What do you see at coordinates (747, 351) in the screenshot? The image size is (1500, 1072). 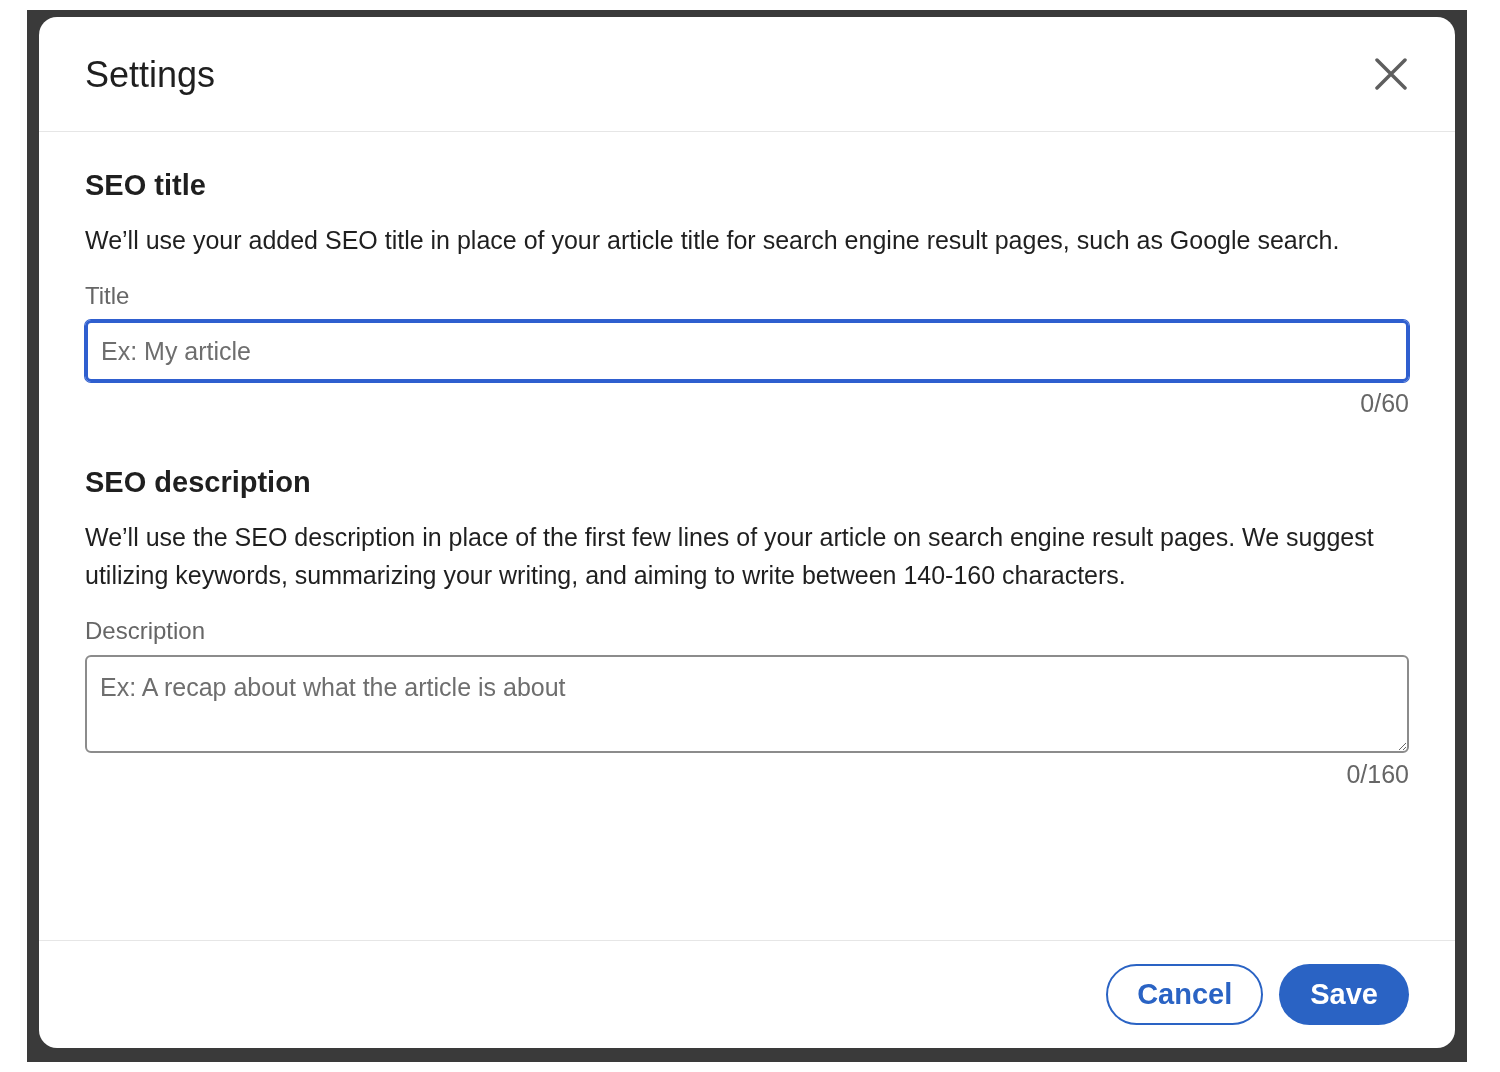 I see `title-field: Ex: My article` at bounding box center [747, 351].